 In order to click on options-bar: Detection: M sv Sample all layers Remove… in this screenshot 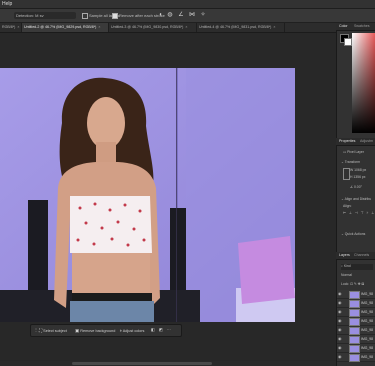, I will do `click(187, 16)`.